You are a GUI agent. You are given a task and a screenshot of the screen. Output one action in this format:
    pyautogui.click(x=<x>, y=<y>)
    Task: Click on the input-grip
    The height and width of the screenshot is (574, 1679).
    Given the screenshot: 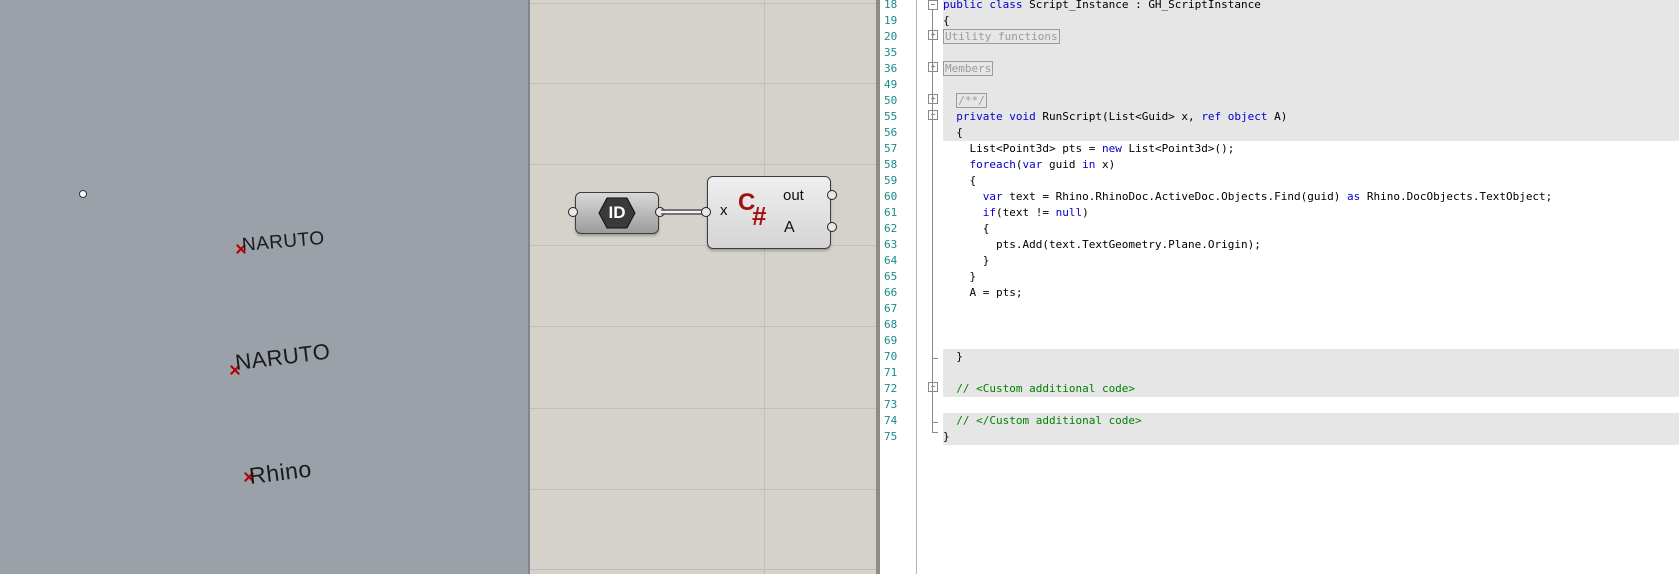 What is the action you would take?
    pyautogui.click(x=573, y=212)
    